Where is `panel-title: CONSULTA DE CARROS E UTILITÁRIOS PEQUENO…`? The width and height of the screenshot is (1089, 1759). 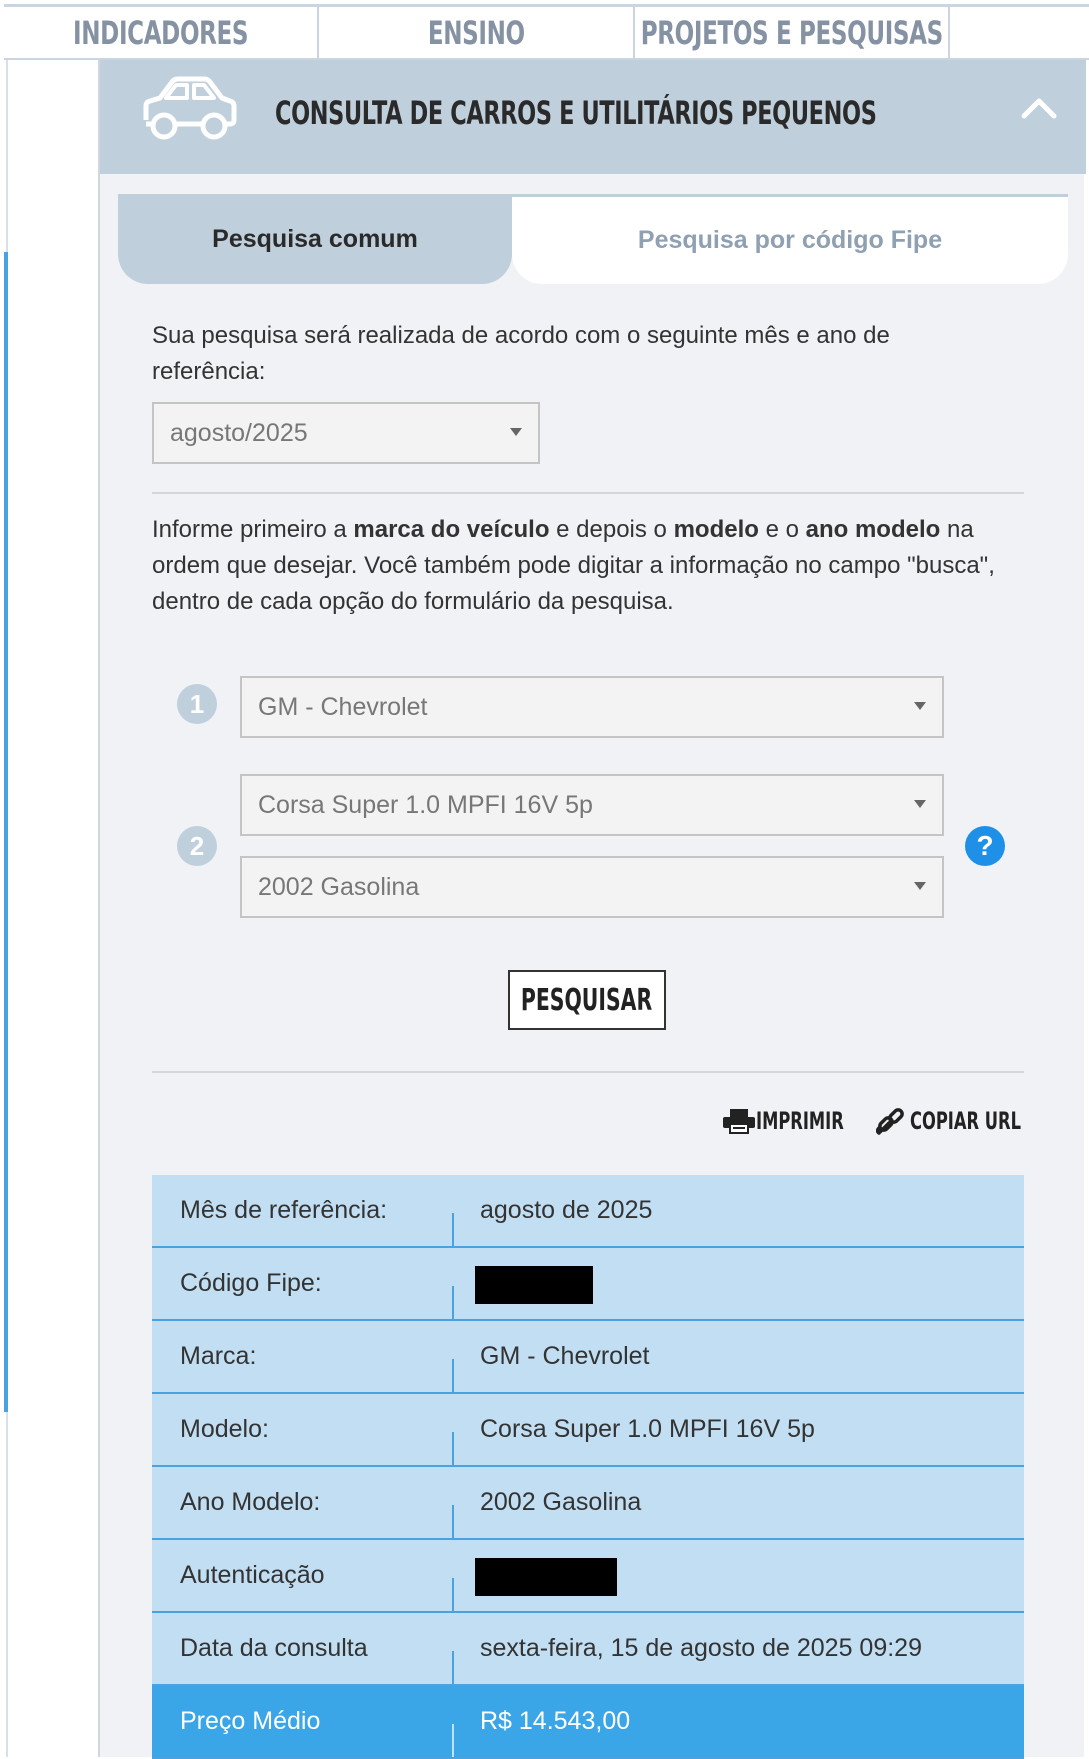 panel-title: CONSULTA DE CARROS E UTILITÁRIOS PEQUENO… is located at coordinates (576, 113).